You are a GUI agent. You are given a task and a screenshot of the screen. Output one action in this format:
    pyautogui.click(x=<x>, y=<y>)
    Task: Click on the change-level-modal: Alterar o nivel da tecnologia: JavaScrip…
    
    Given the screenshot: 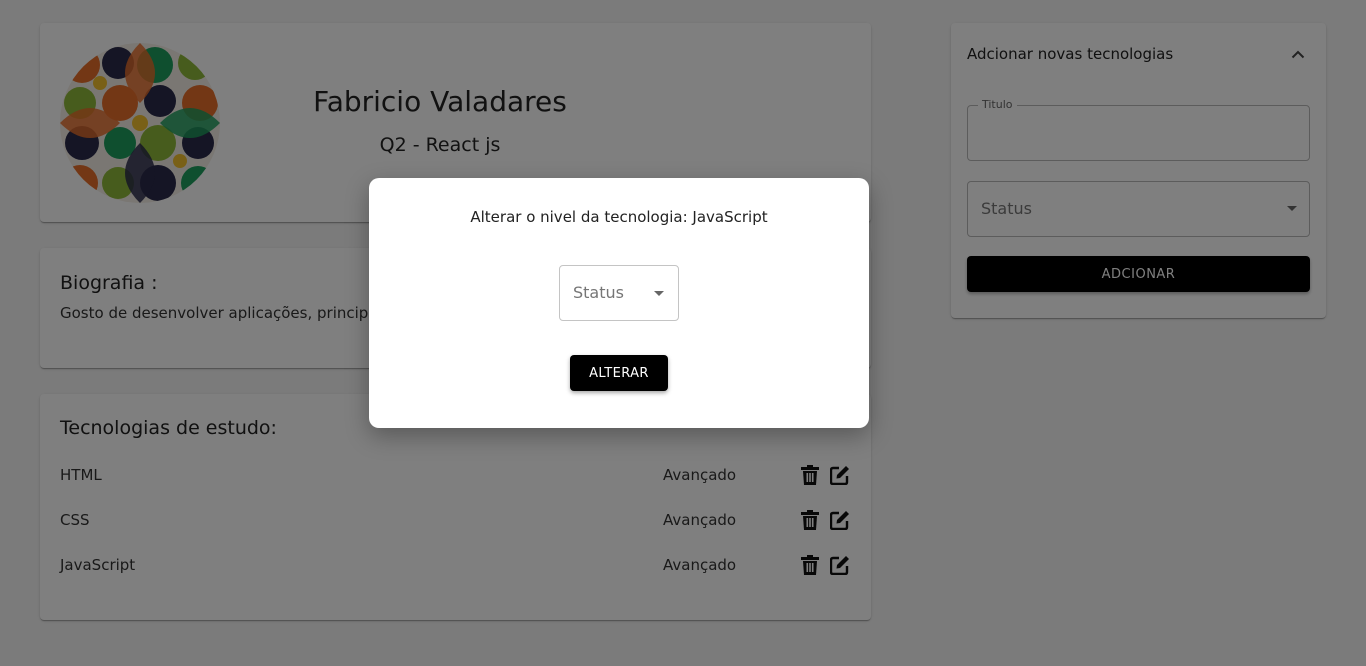 What is the action you would take?
    pyautogui.click(x=619, y=303)
    